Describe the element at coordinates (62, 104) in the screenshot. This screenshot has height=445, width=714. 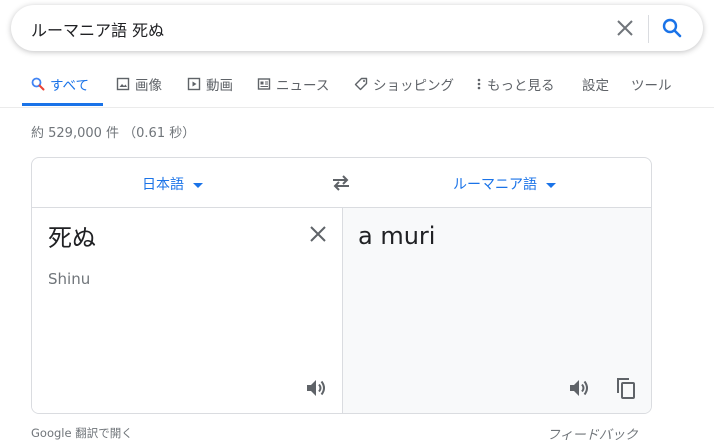
I see `active-tab-indicator` at that location.